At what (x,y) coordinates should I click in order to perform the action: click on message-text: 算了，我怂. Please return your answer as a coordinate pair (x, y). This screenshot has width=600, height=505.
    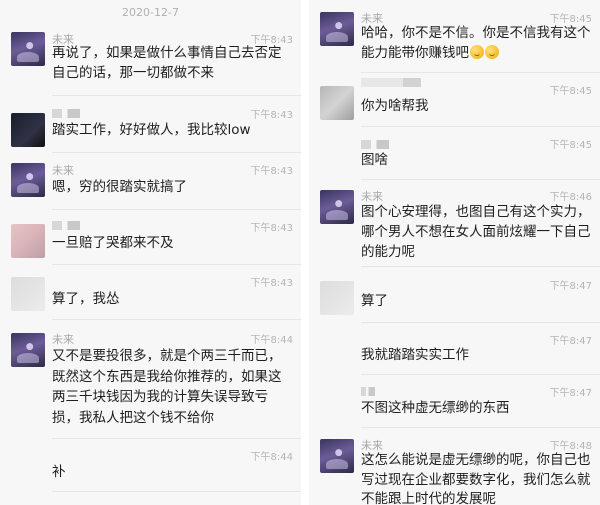
    Looking at the image, I should click on (86, 299).